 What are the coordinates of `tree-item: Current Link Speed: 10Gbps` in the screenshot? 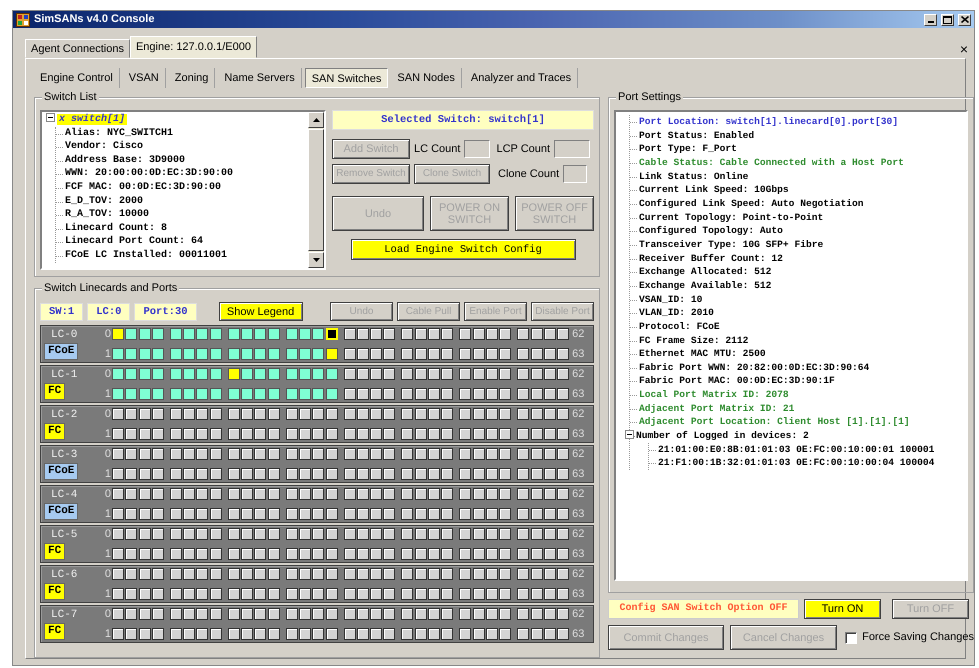 It's located at (714, 190).